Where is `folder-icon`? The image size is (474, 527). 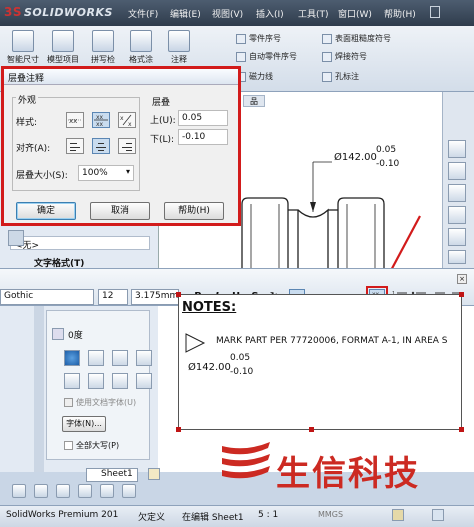
folder-icon is located at coordinates (457, 215).